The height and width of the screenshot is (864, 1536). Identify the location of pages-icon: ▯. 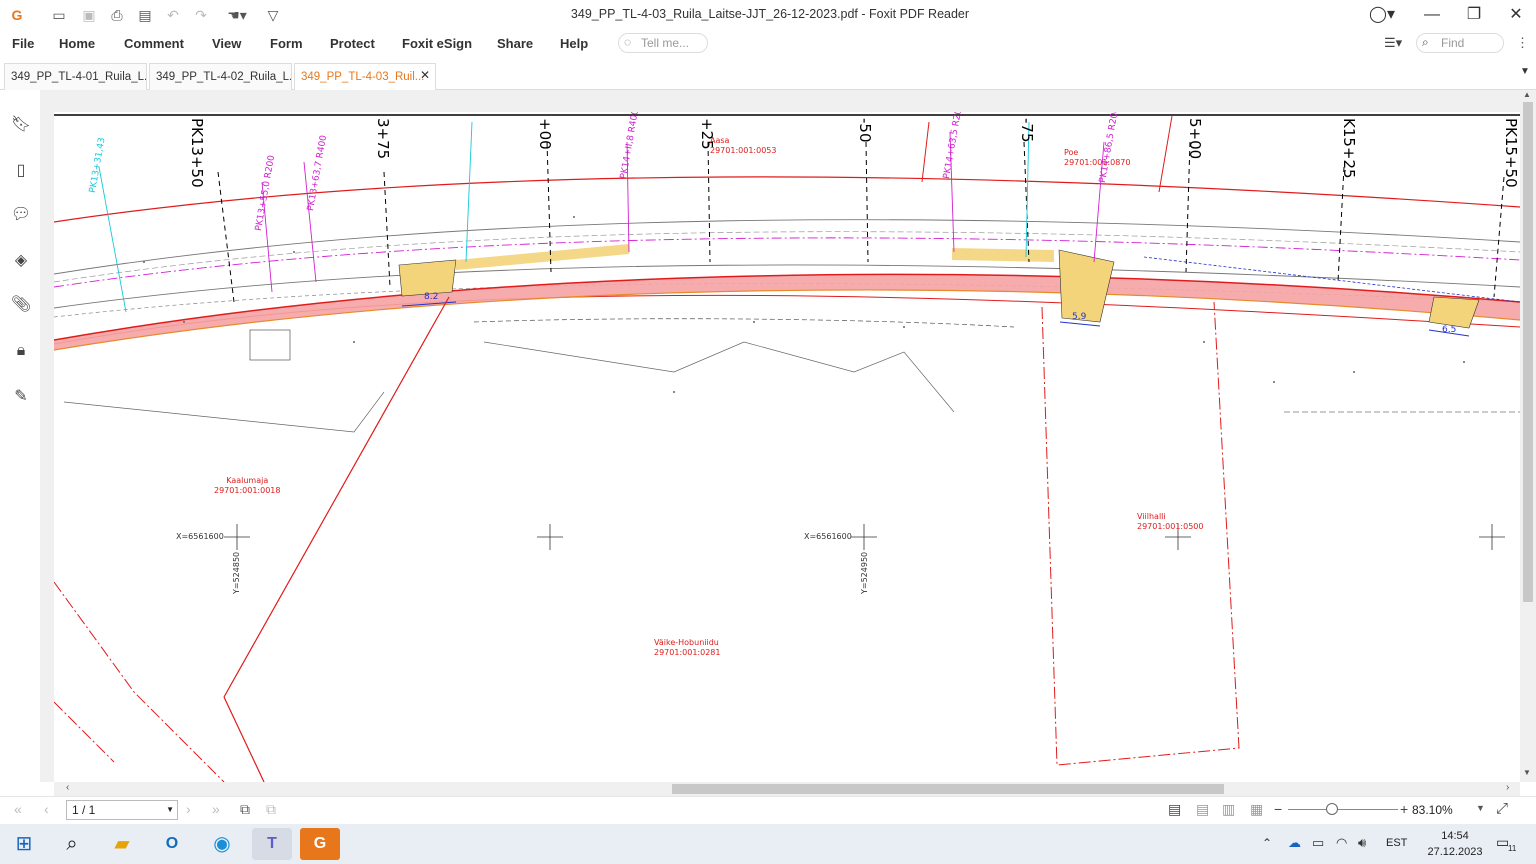
(21, 171).